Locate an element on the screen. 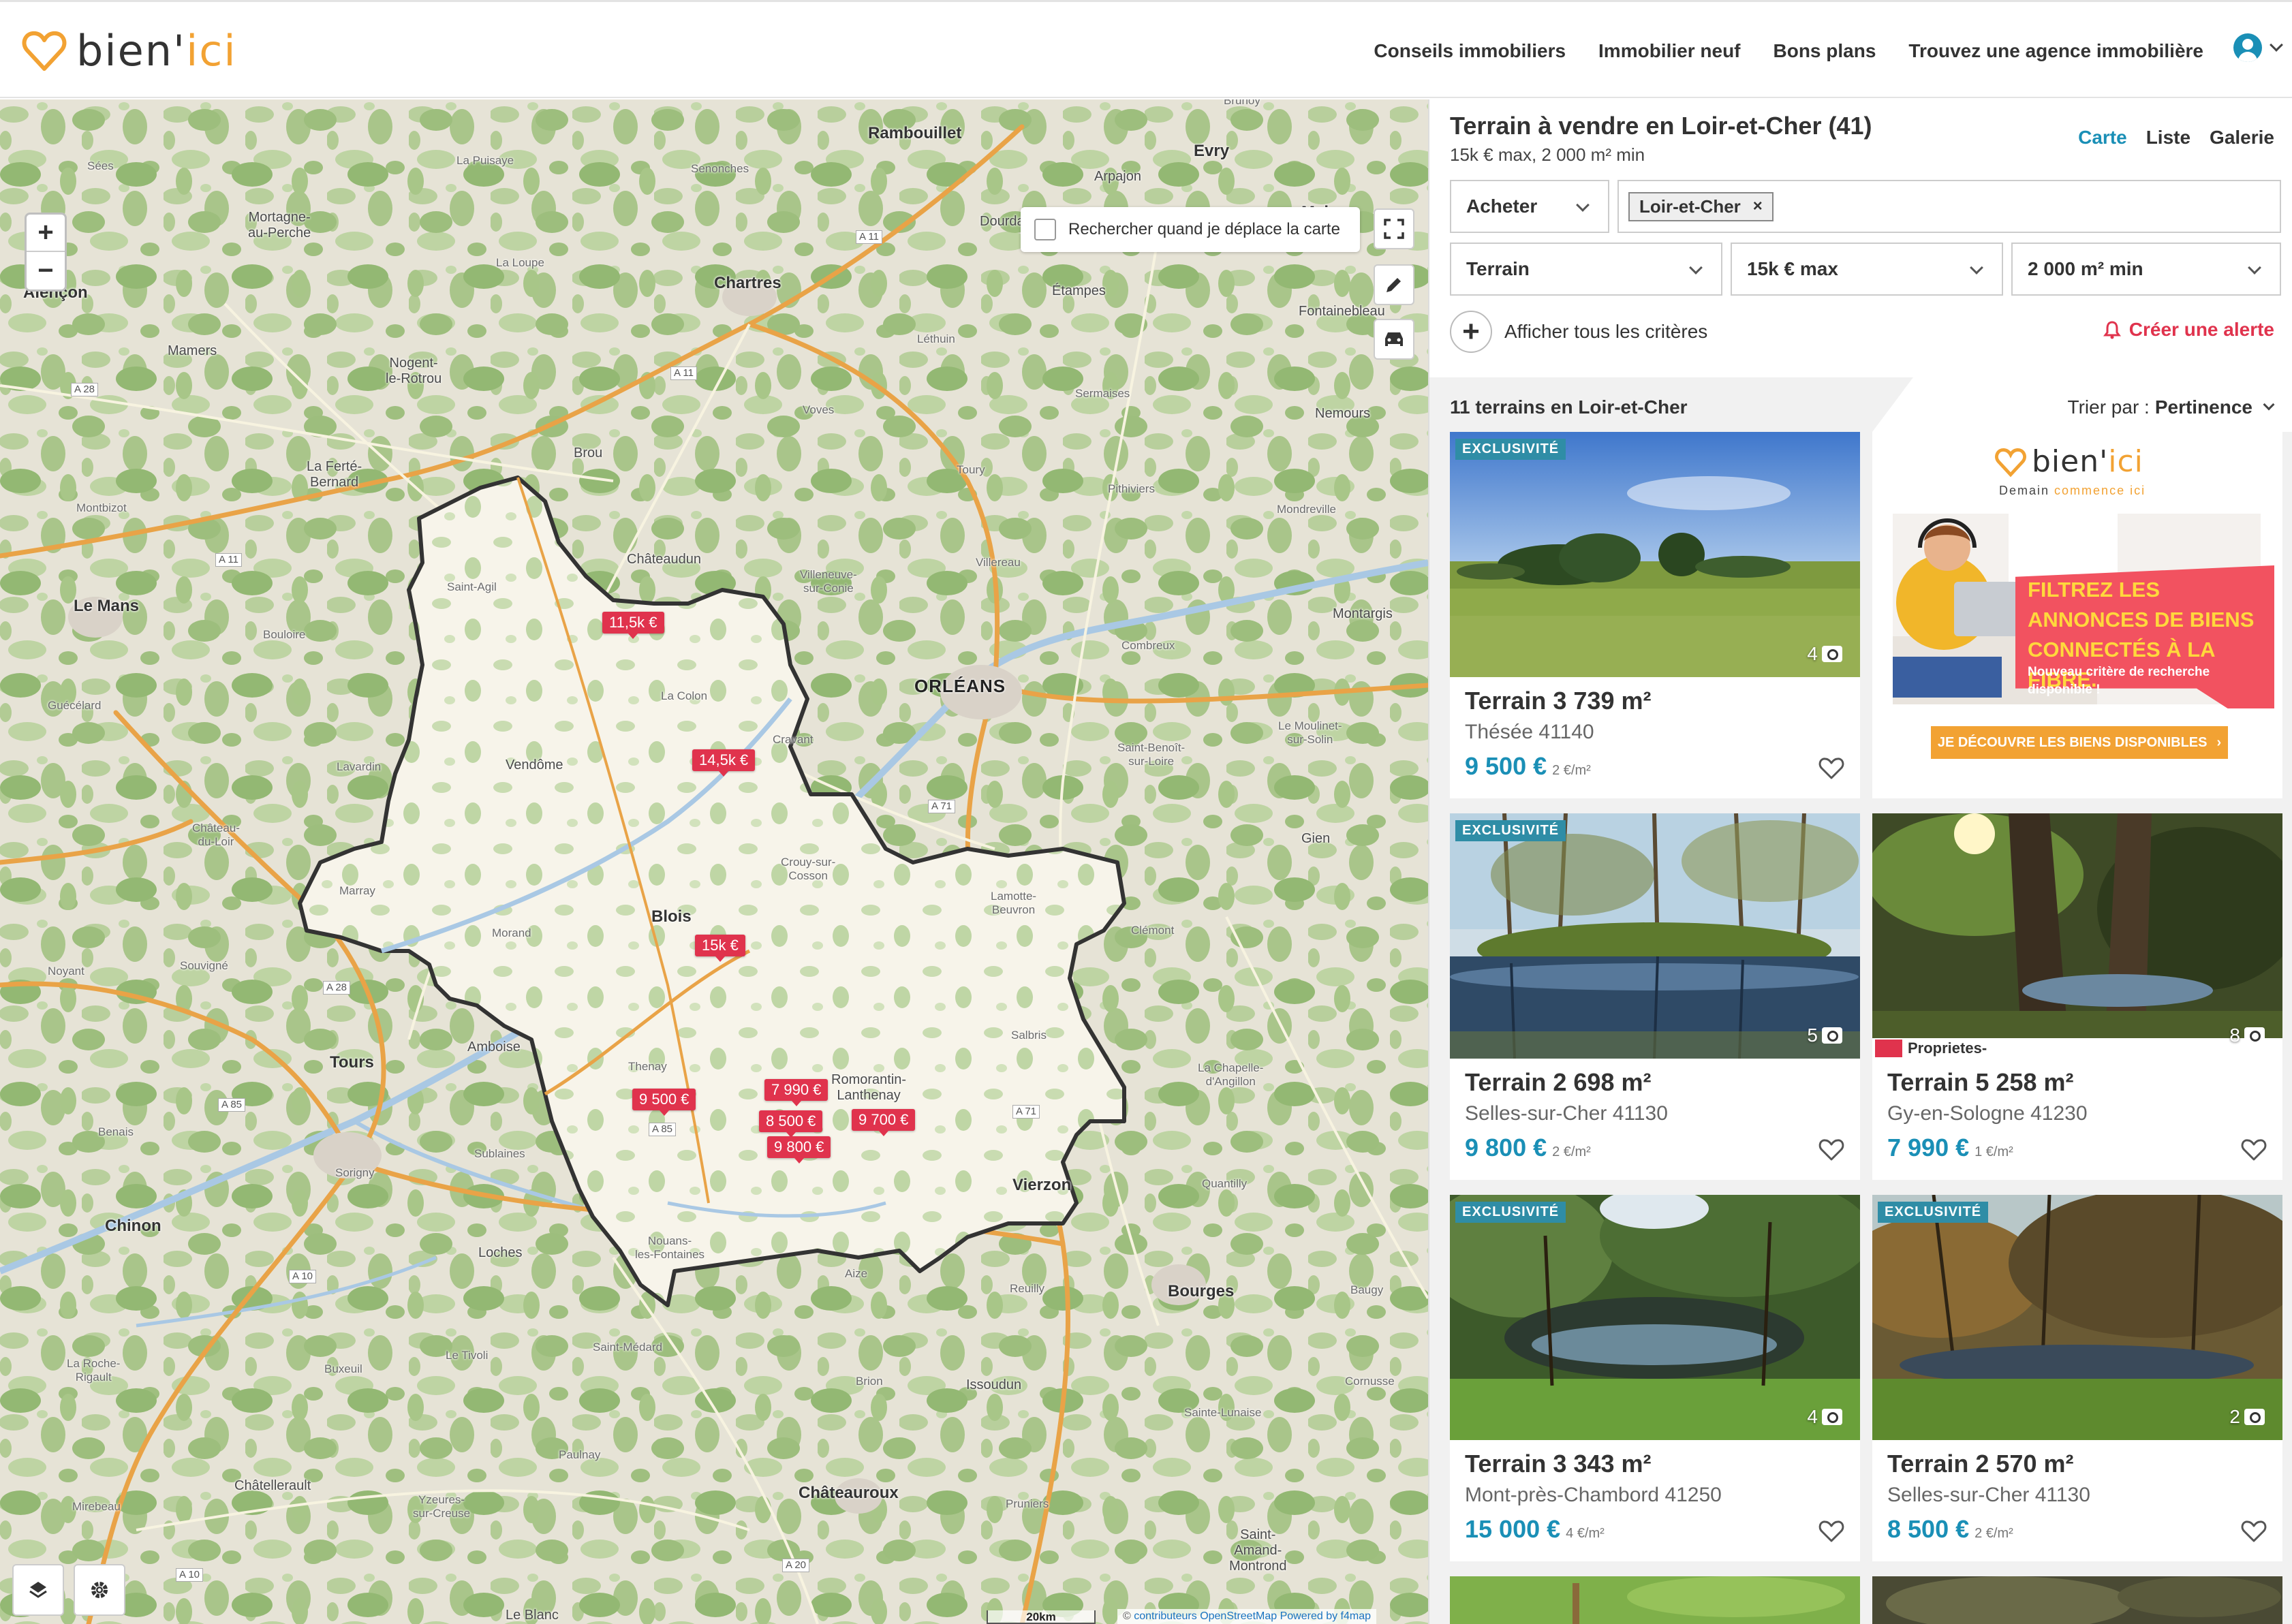  map-label: Bouloire is located at coordinates (284, 634).